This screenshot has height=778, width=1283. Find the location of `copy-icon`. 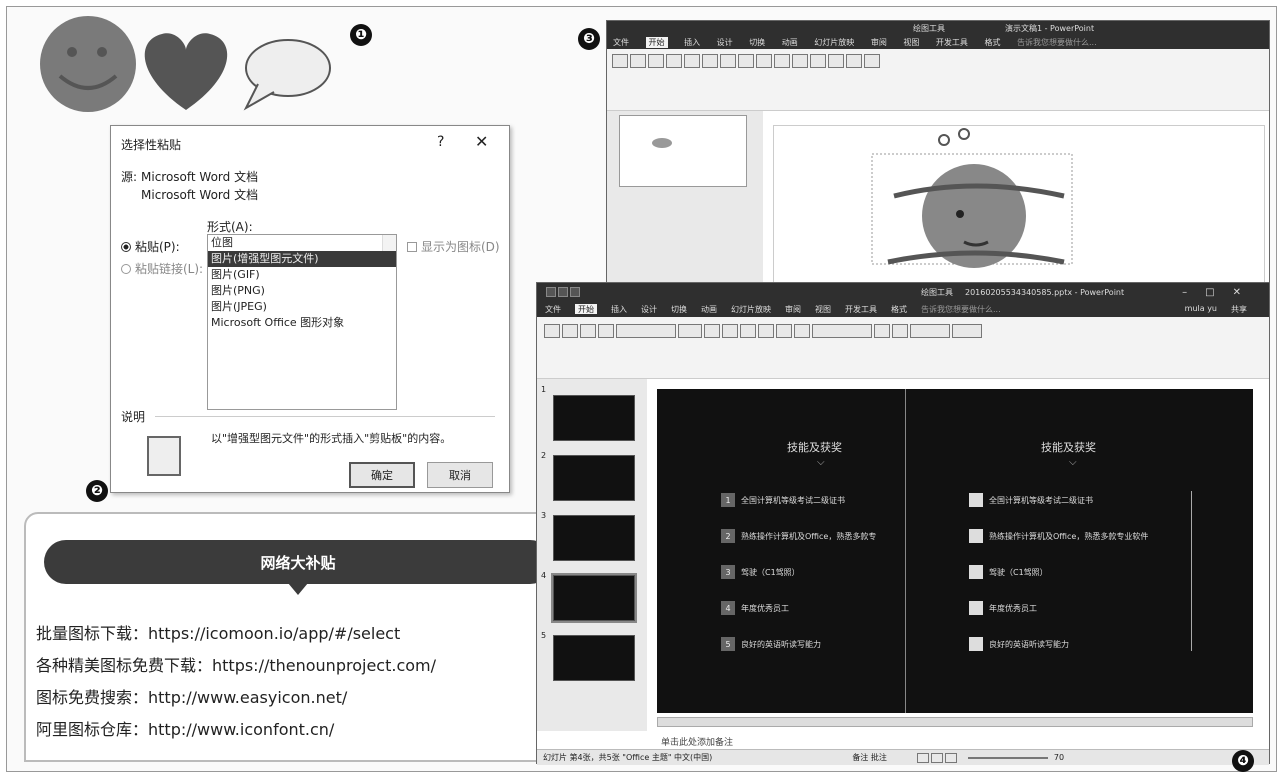

copy-icon is located at coordinates (656, 61).